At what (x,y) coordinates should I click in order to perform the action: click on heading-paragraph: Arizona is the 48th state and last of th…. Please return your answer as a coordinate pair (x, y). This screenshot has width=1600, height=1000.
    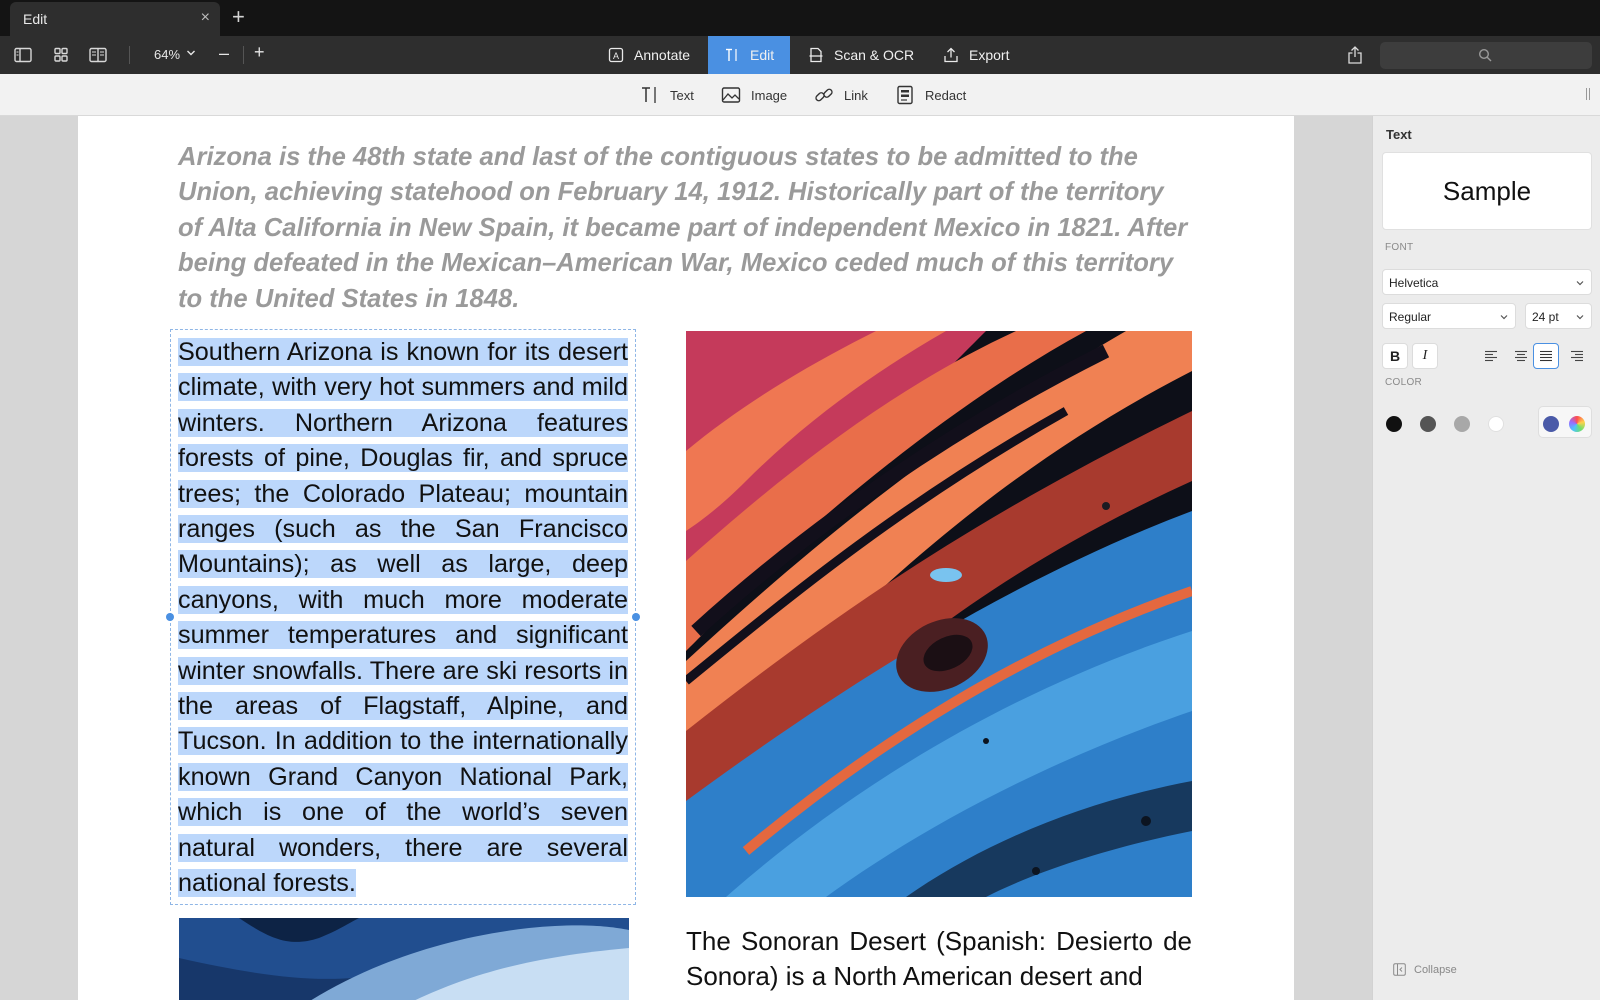
    Looking at the image, I should click on (683, 228).